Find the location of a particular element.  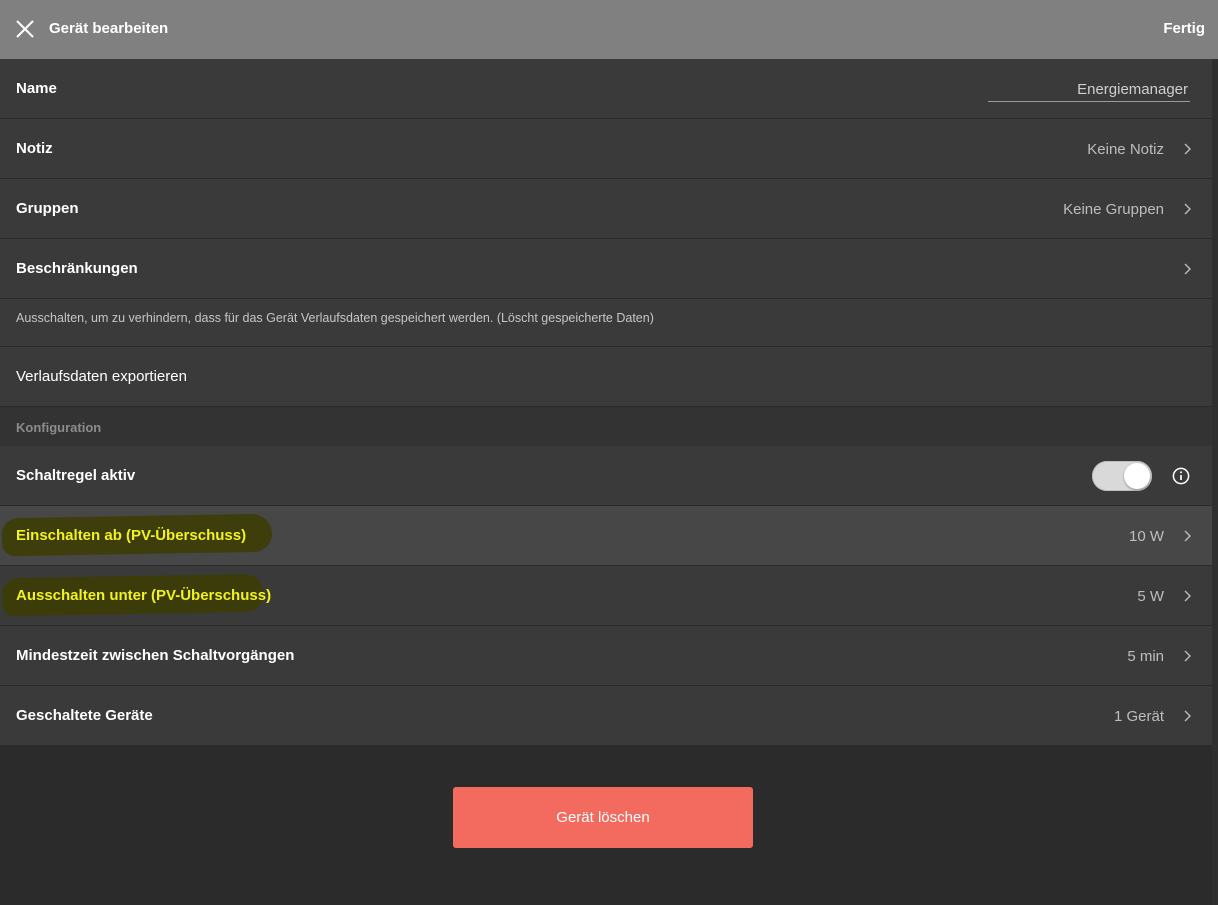

row-switched-devices: Geschaltete Geräte 1 Gerät is located at coordinates (606, 716).